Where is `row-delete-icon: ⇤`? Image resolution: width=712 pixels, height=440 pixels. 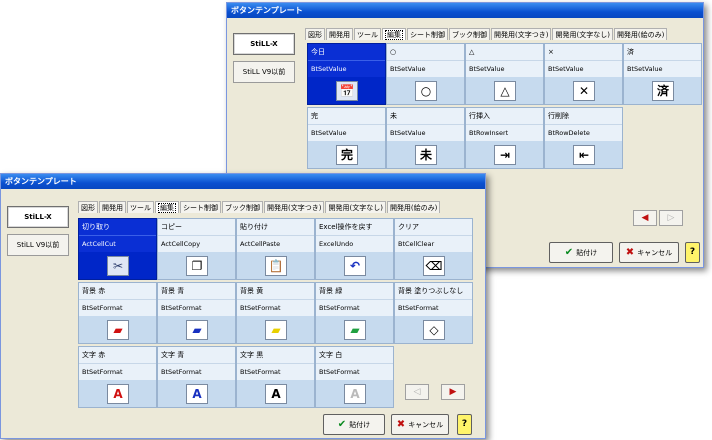
row-delete-icon: ⇤ is located at coordinates (584, 155).